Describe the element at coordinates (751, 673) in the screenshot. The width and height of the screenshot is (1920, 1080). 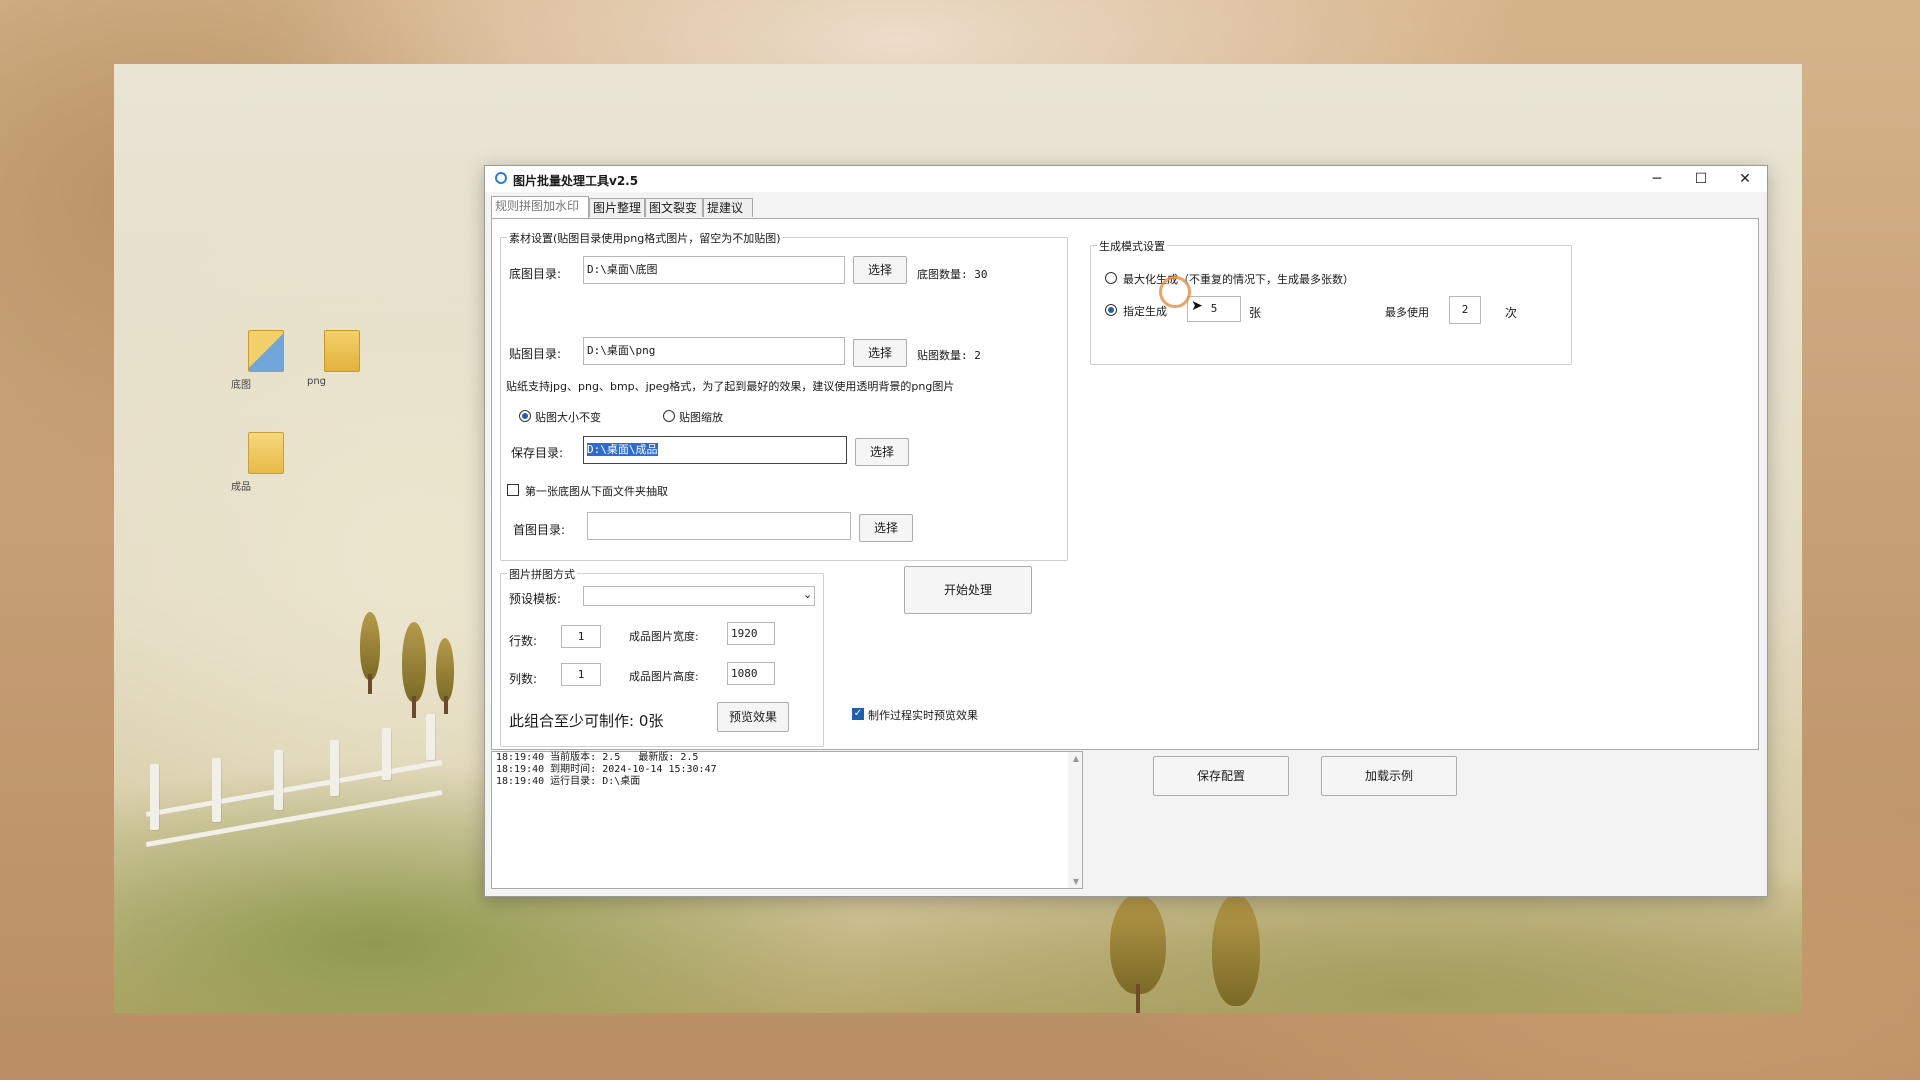
I see `height-input: 1080` at that location.